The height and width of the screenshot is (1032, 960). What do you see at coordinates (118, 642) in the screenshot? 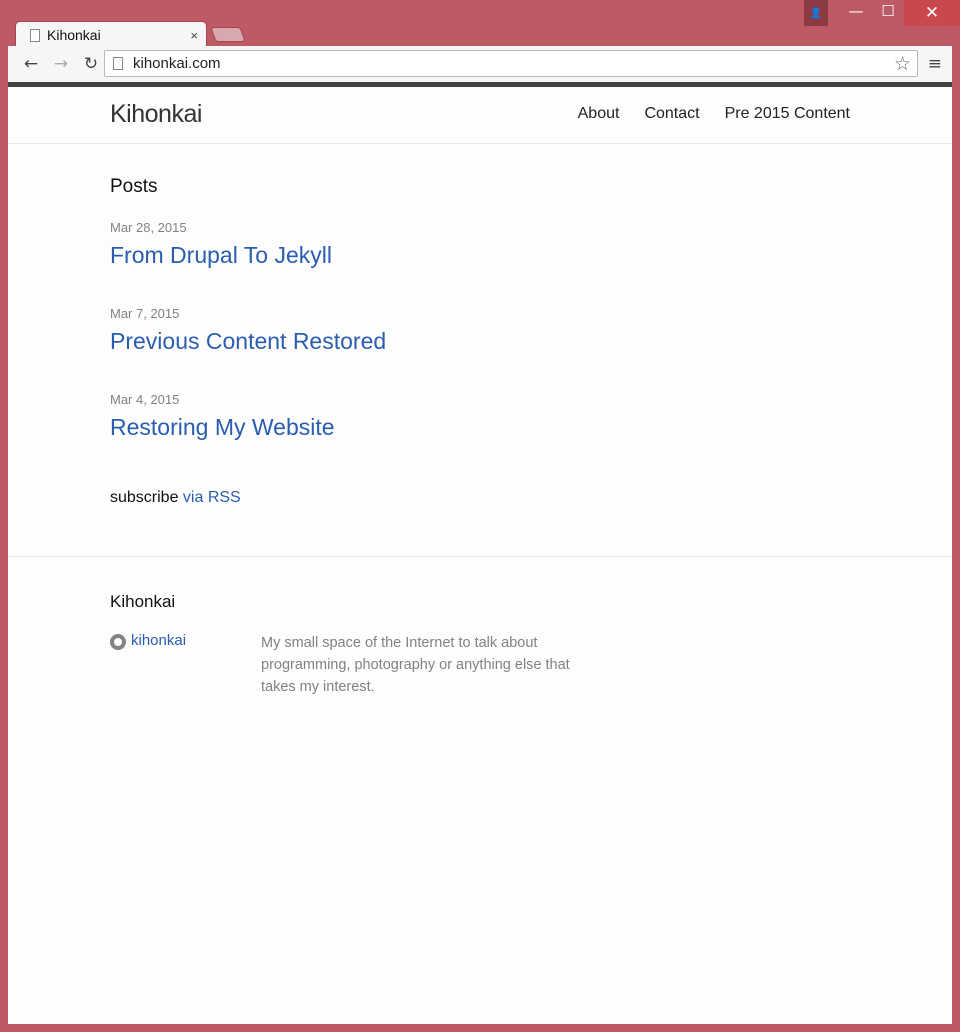
I see `github-icon` at bounding box center [118, 642].